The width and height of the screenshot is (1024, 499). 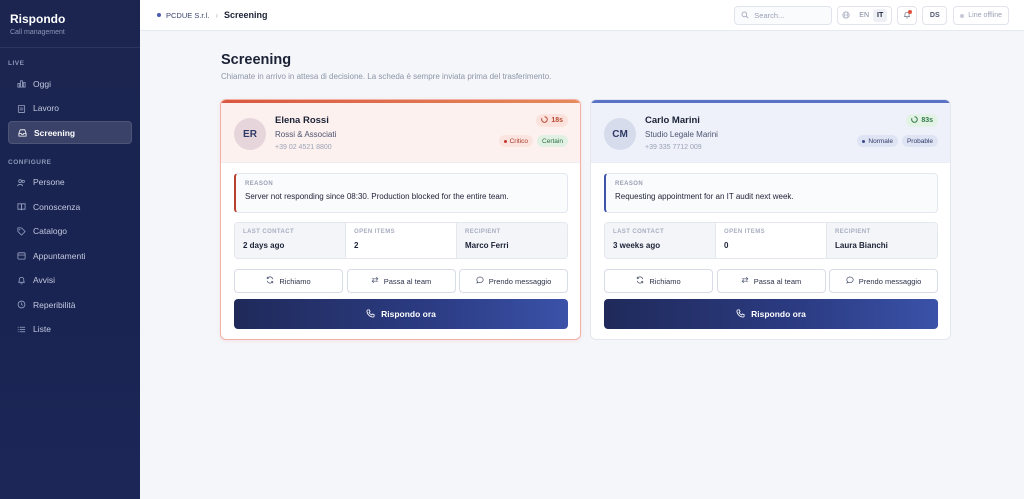 I want to click on caller-company: Studio Legale Marini, so click(x=681, y=134).